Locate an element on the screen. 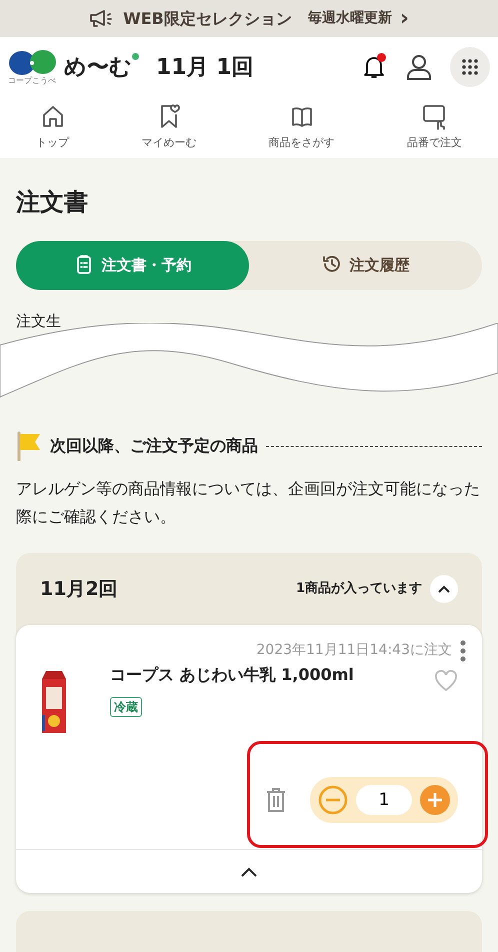  menu-button is located at coordinates (470, 67).